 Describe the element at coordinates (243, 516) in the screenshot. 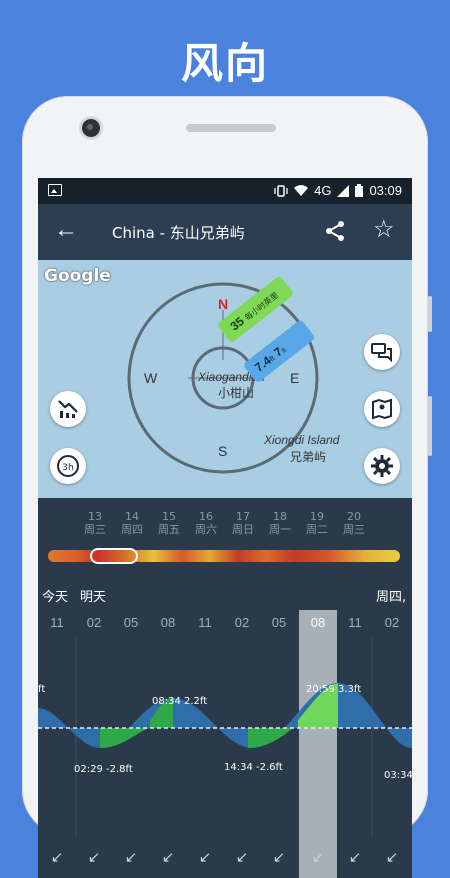

I see `day-number: 17` at that location.